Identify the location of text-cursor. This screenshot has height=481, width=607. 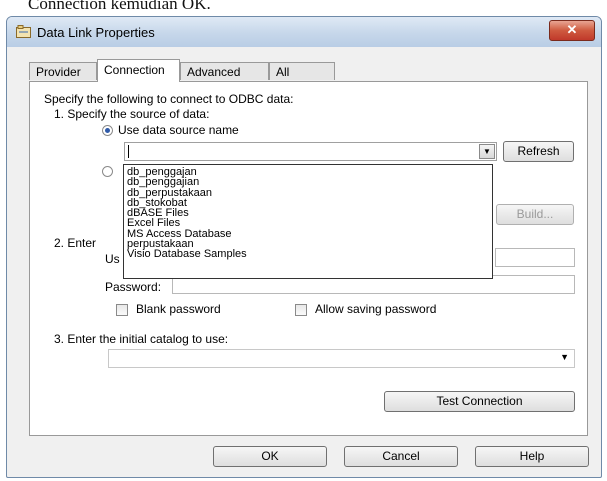
(128, 151).